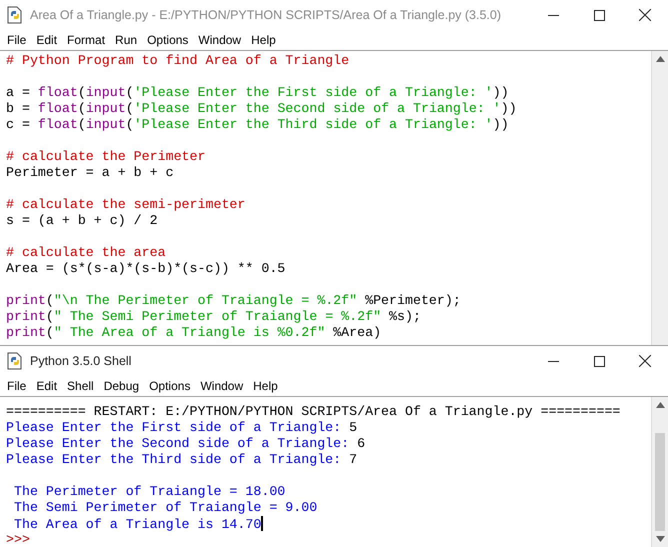  What do you see at coordinates (86, 40) in the screenshot?
I see `menu-item: Format` at bounding box center [86, 40].